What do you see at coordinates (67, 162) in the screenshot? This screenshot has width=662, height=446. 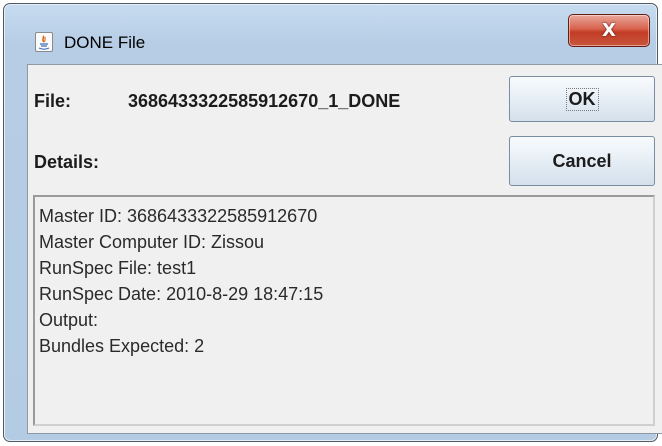 I see `details-label: Details:` at bounding box center [67, 162].